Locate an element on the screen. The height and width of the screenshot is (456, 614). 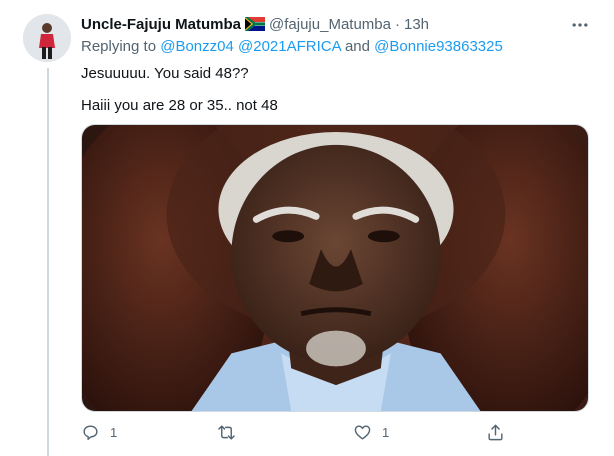
reply-button: 1 is located at coordinates (99, 432).